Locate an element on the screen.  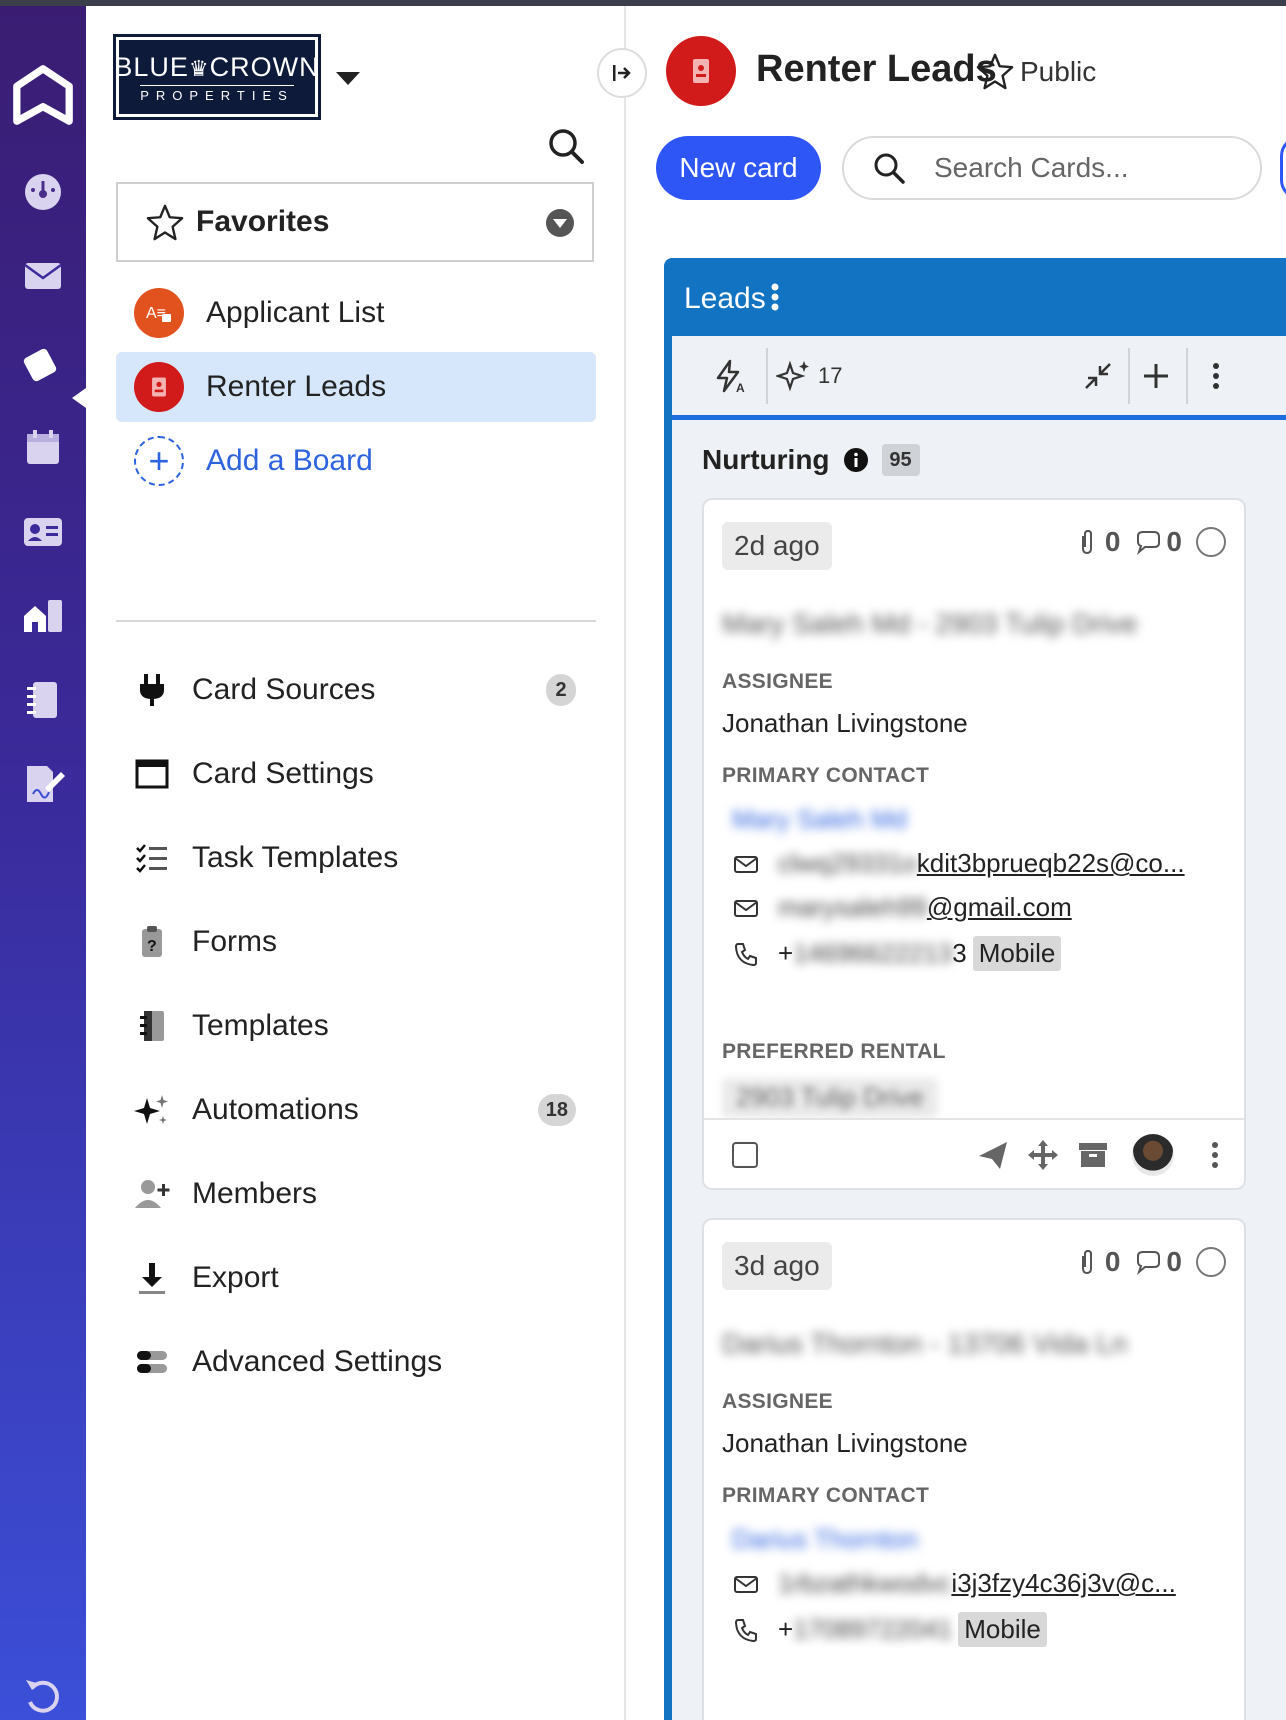
add-member-icon is located at coordinates (152, 1194).